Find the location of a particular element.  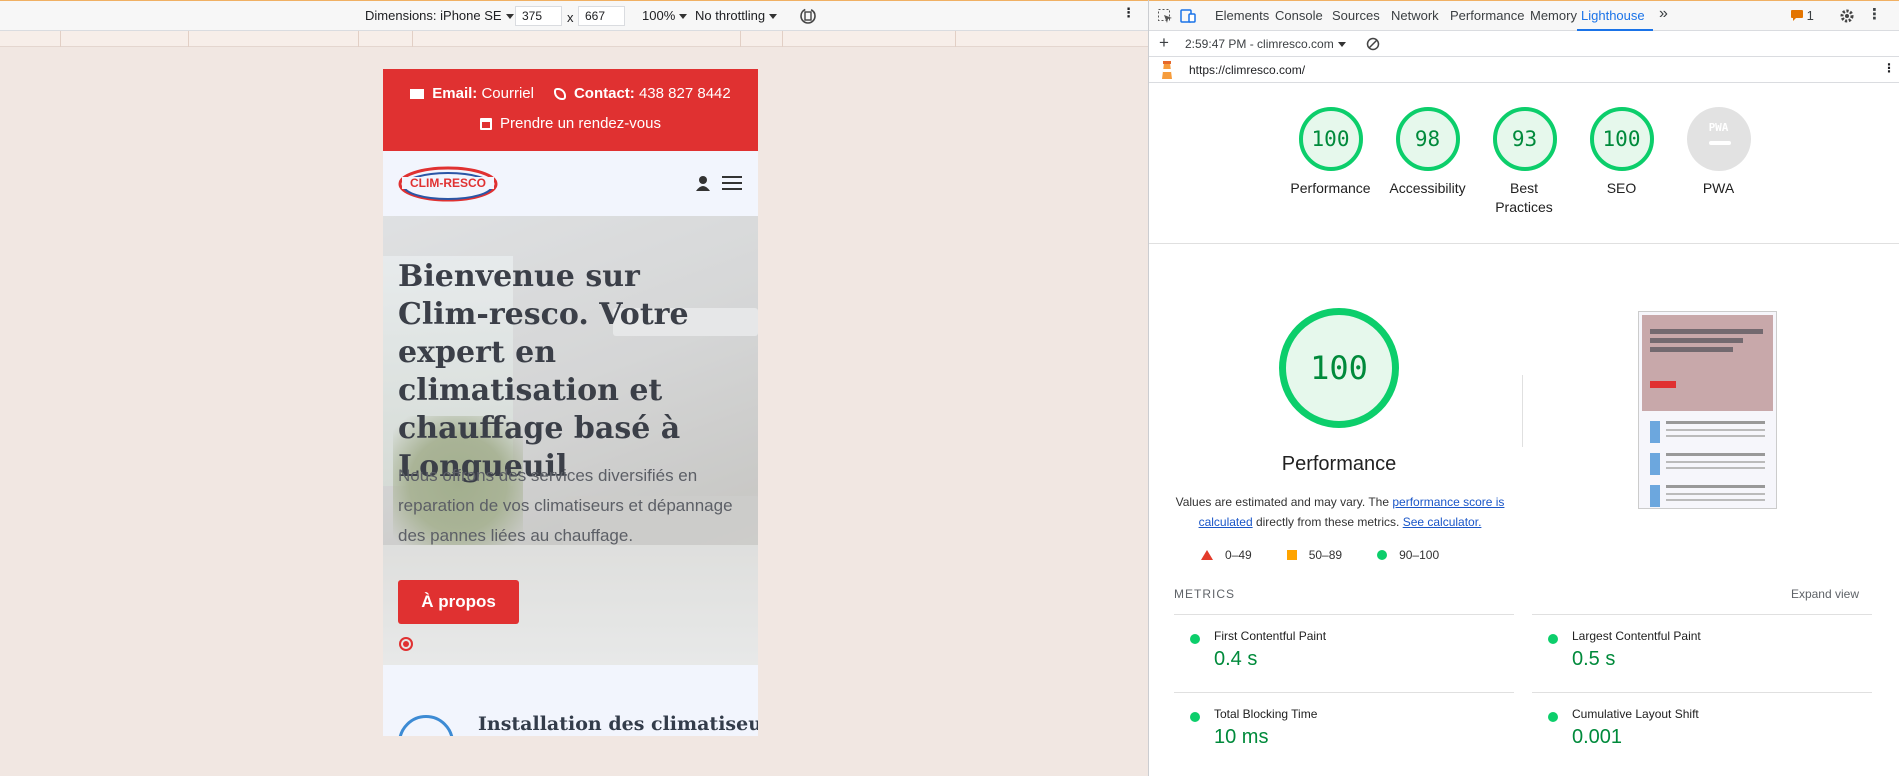

gauge-seo: 100 SEO is located at coordinates (1621, 162).